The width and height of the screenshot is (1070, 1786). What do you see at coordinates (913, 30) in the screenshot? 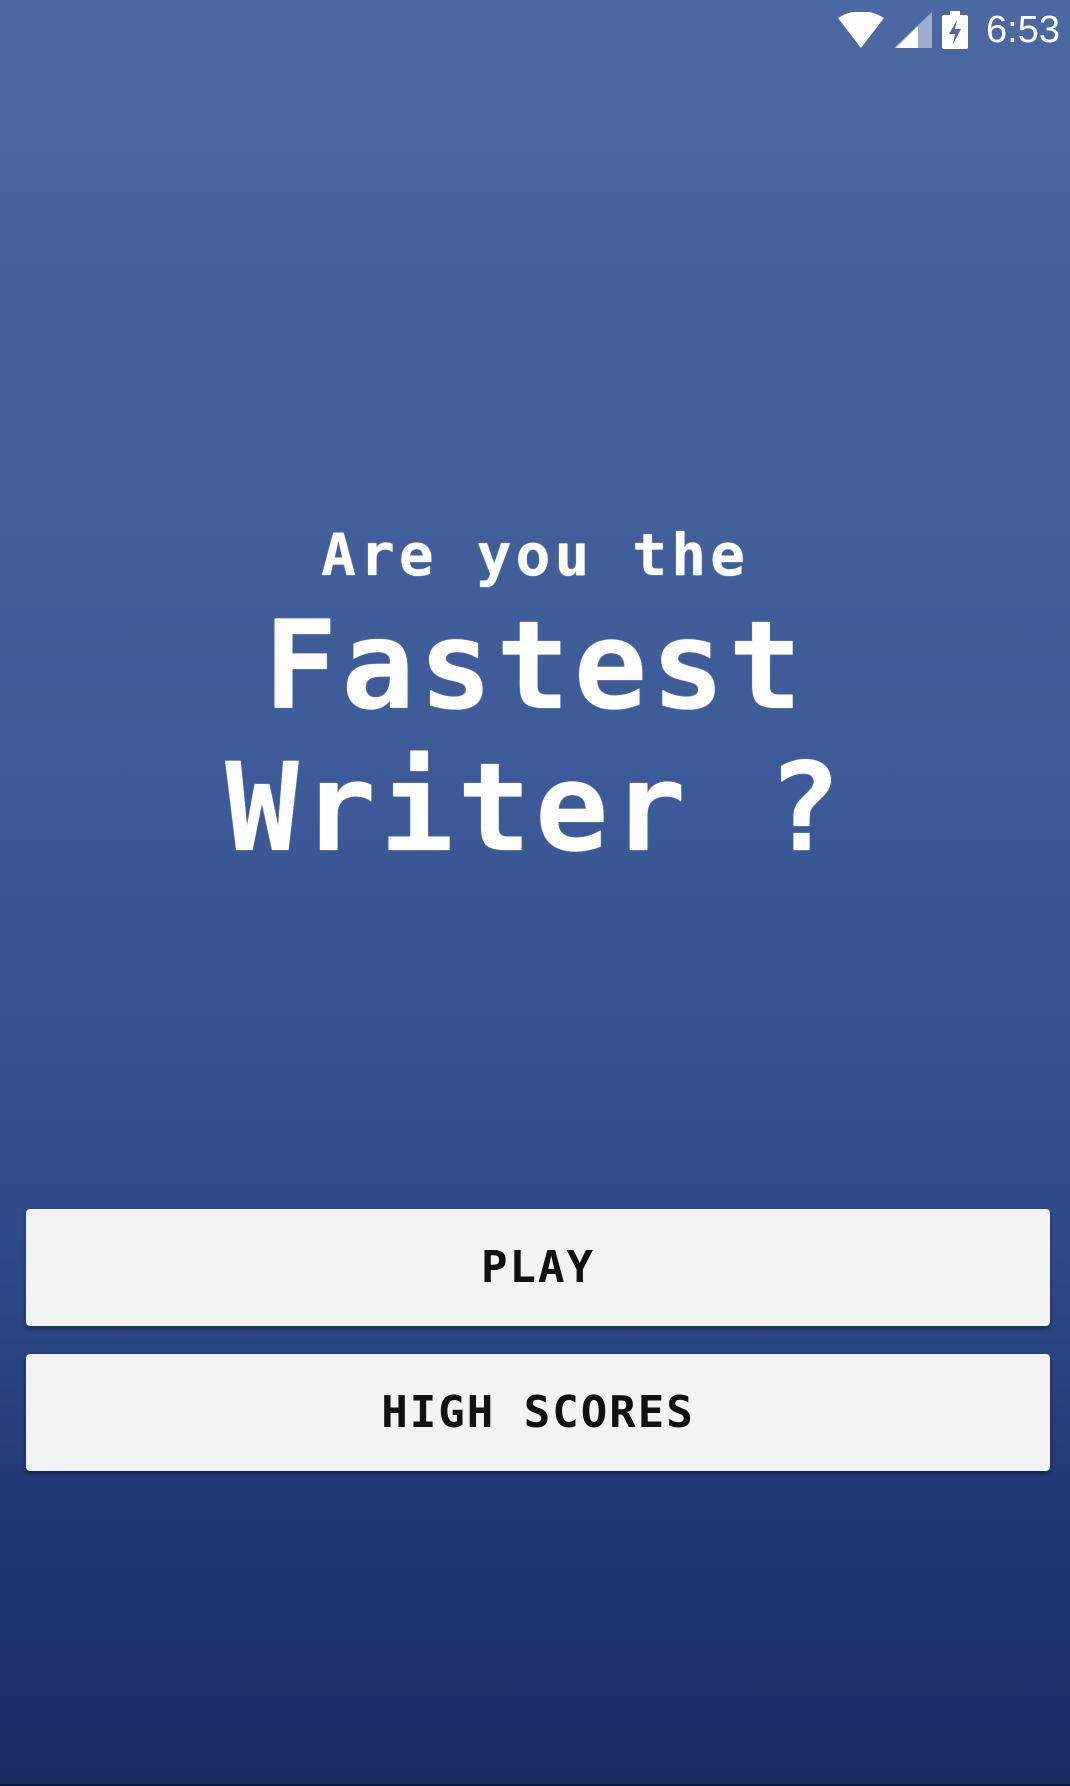
I see `cell-signal-icon` at bounding box center [913, 30].